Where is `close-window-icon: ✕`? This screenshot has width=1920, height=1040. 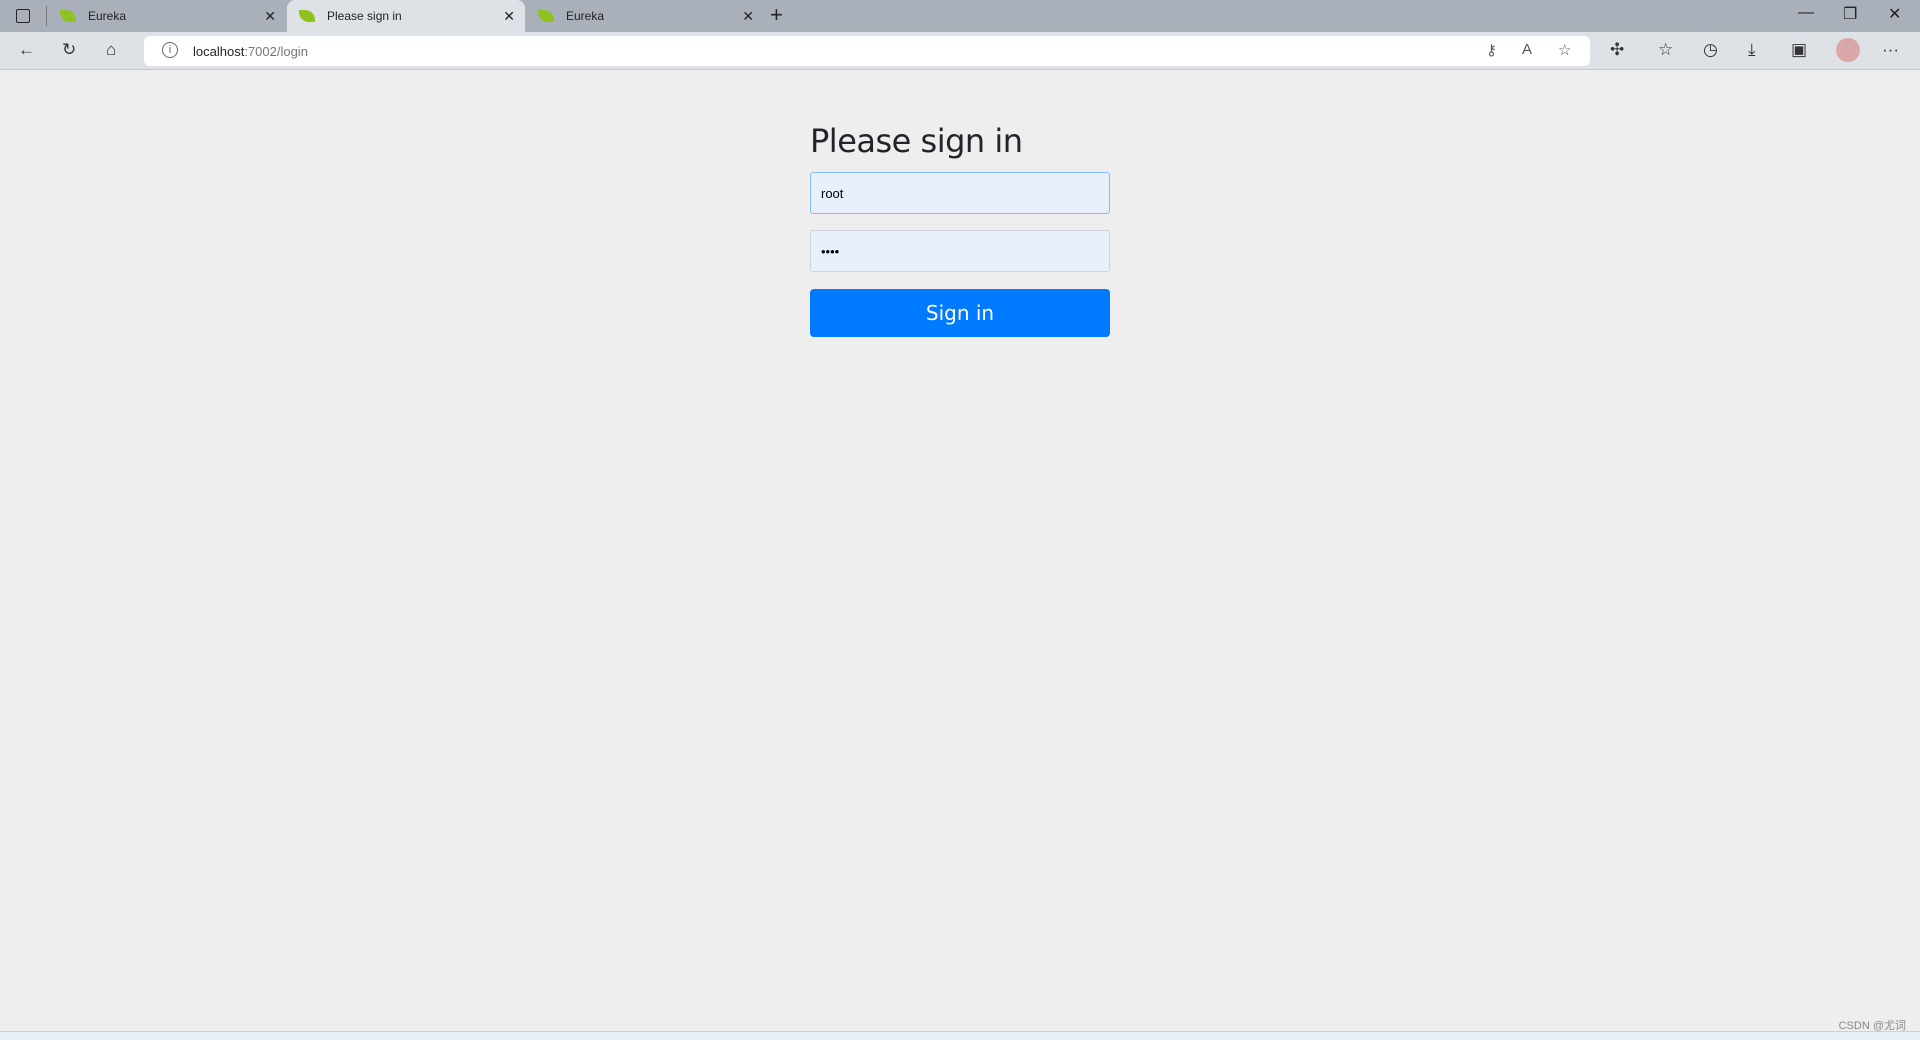 close-window-icon: ✕ is located at coordinates (1894, 14).